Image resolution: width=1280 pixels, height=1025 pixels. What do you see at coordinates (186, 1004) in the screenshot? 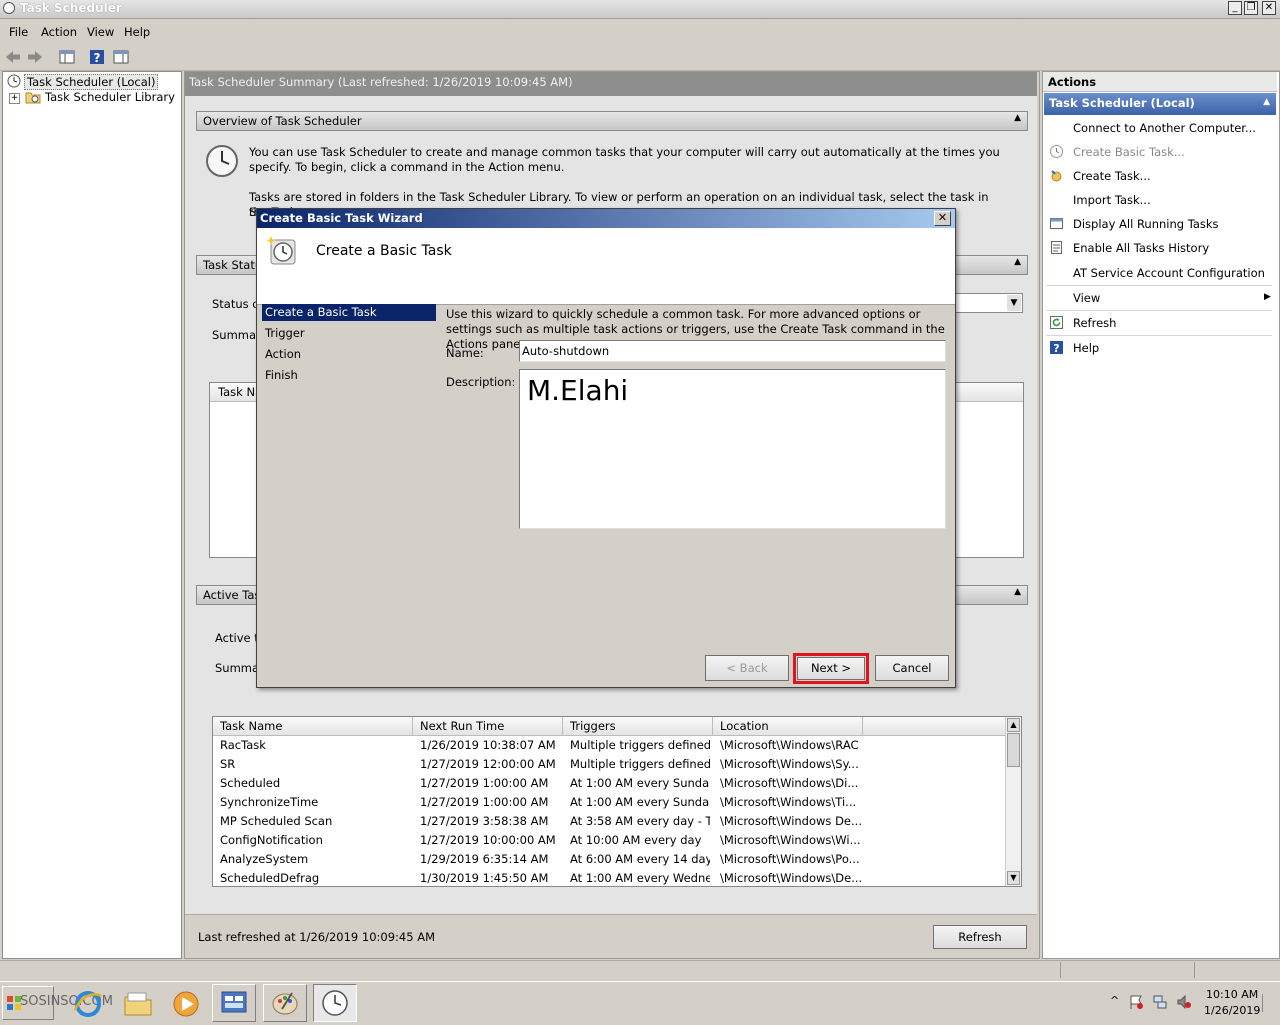
I see `media-player-icon` at bounding box center [186, 1004].